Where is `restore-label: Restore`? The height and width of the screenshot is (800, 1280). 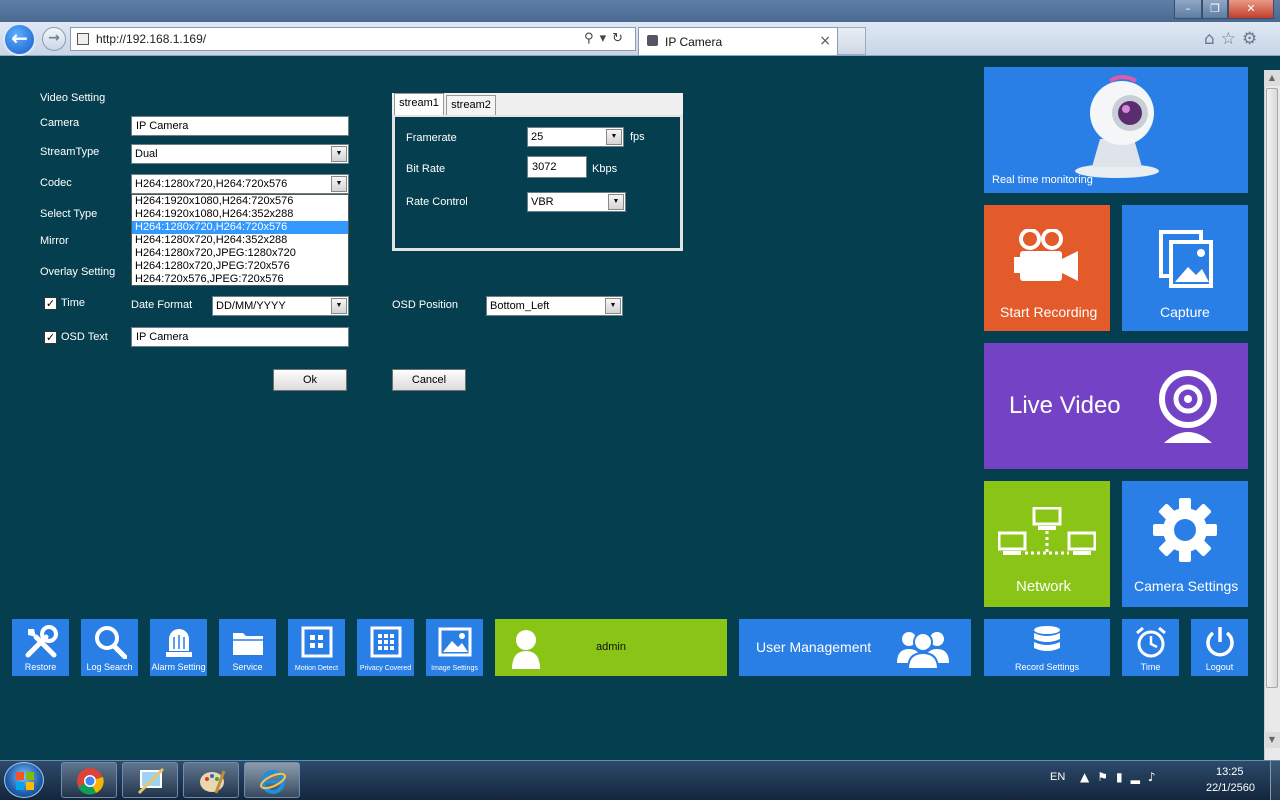
restore-label: Restore is located at coordinates (40, 667).